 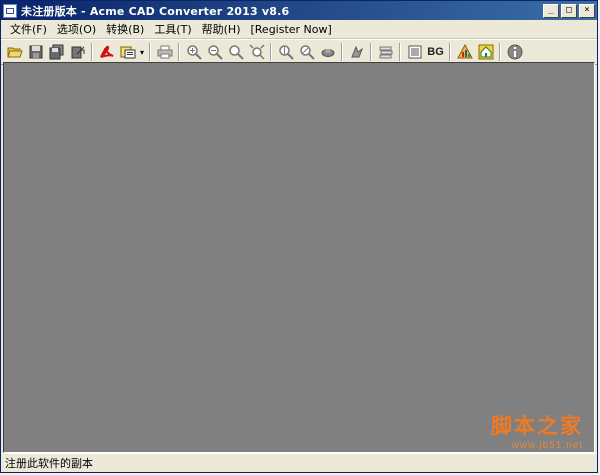 I want to click on menu-options: 选项(O), so click(x=76, y=29).